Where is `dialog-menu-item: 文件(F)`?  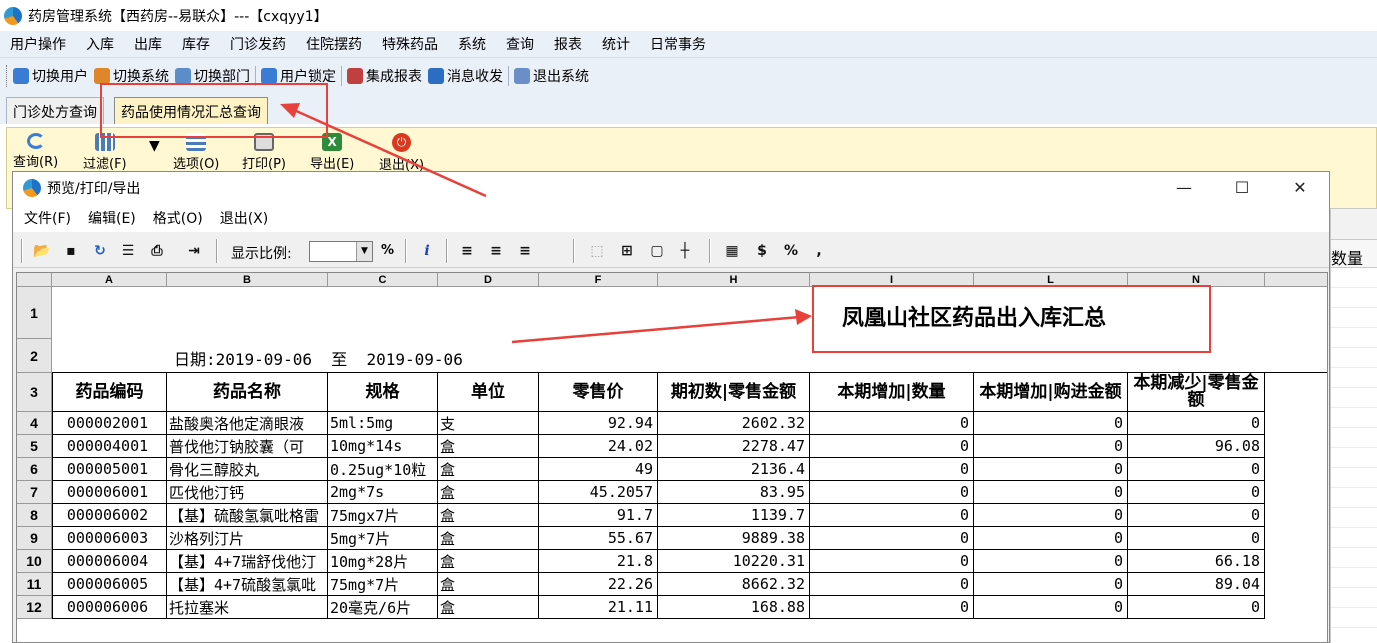
dialog-menu-item: 文件(F) is located at coordinates (47, 218).